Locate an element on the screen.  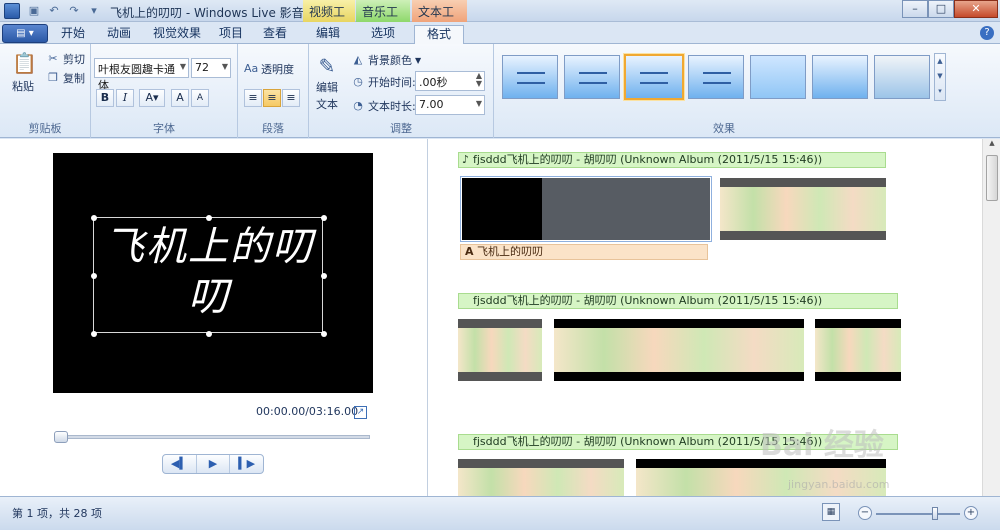
copy-button: ❐ 复制 is located at coordinates (65, 78).